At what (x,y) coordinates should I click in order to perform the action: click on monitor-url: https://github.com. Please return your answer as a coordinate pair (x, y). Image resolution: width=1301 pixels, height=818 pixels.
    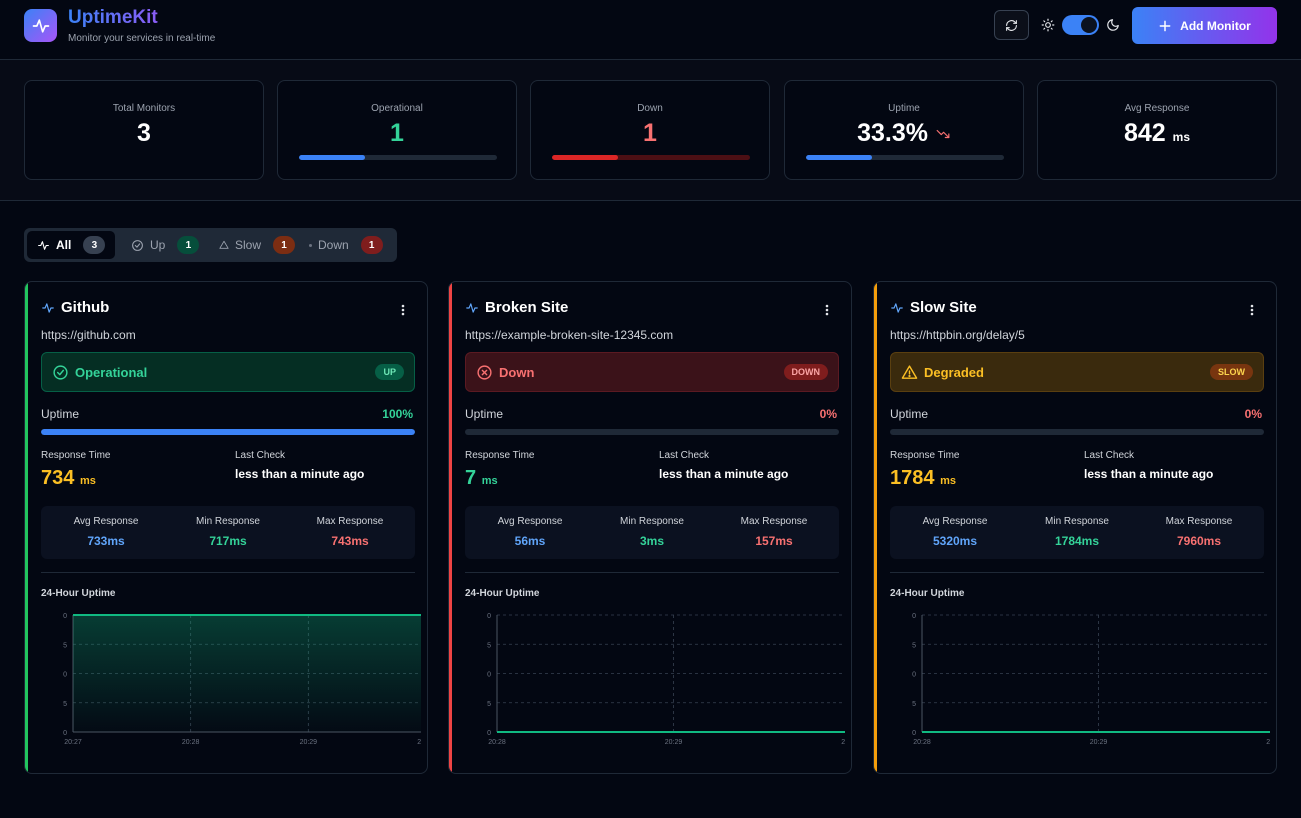
    Looking at the image, I should click on (88, 335).